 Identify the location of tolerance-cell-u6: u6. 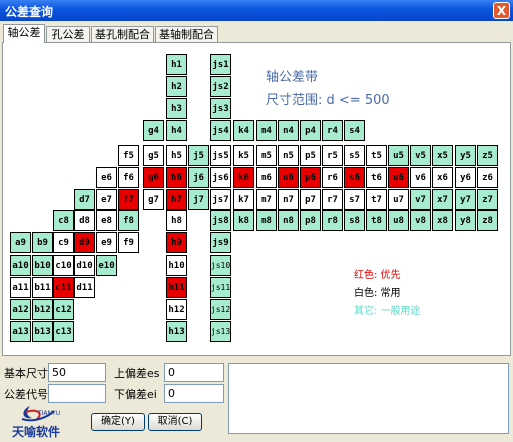
(398, 177).